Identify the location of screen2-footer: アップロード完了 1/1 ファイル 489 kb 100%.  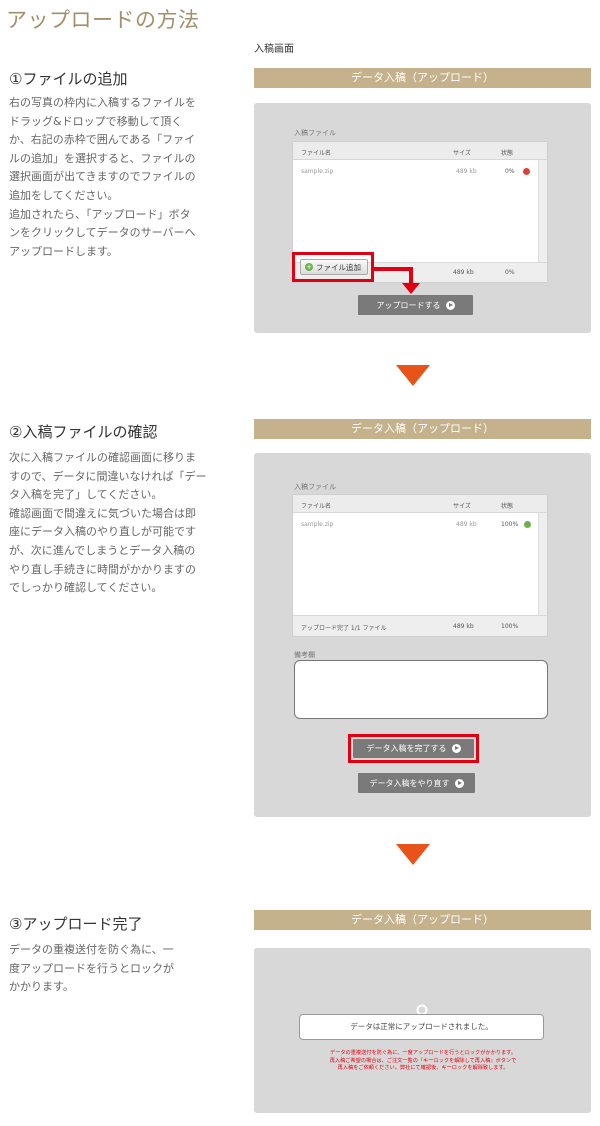
(420, 625).